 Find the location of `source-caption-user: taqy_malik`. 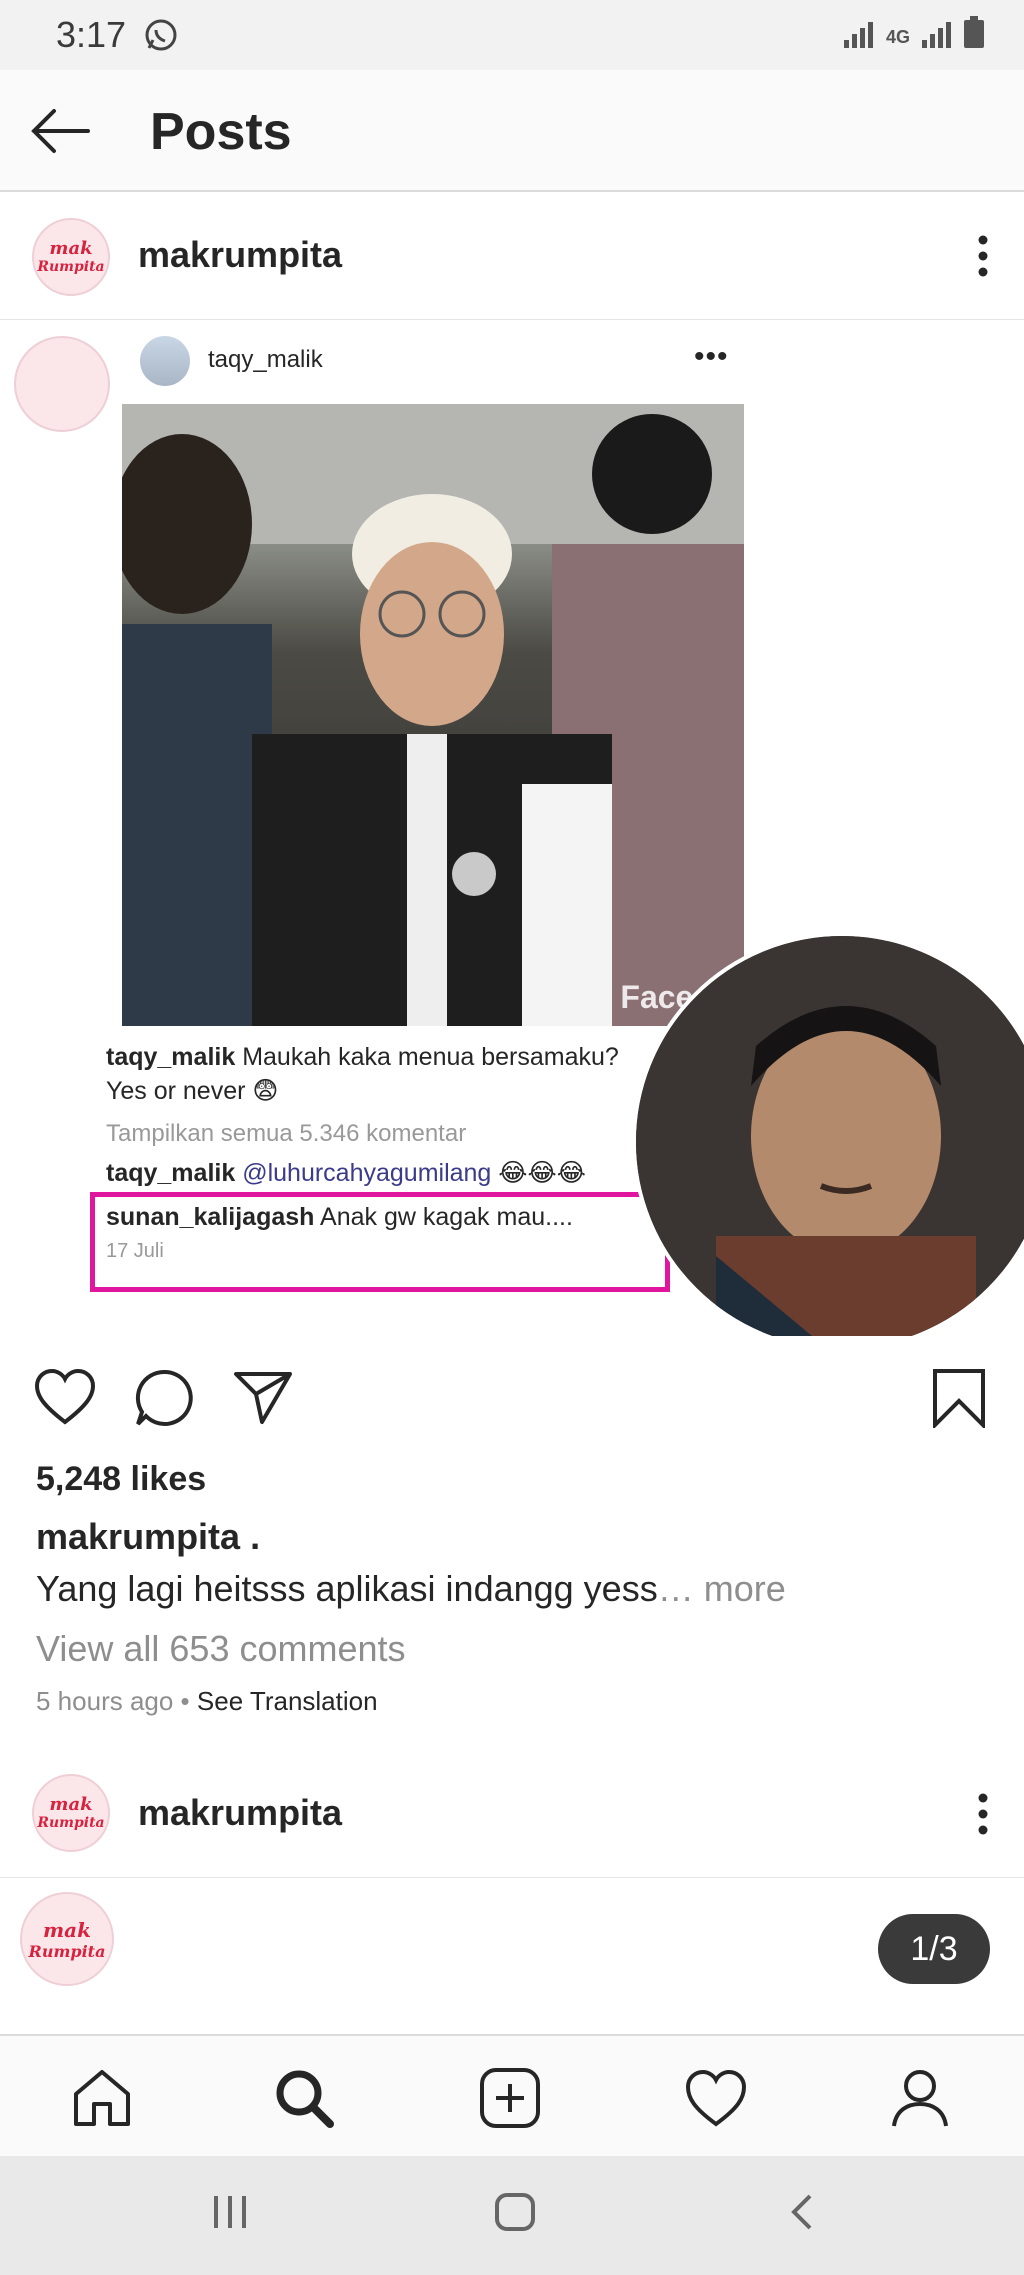

source-caption-user: taqy_malik is located at coordinates (171, 1057).